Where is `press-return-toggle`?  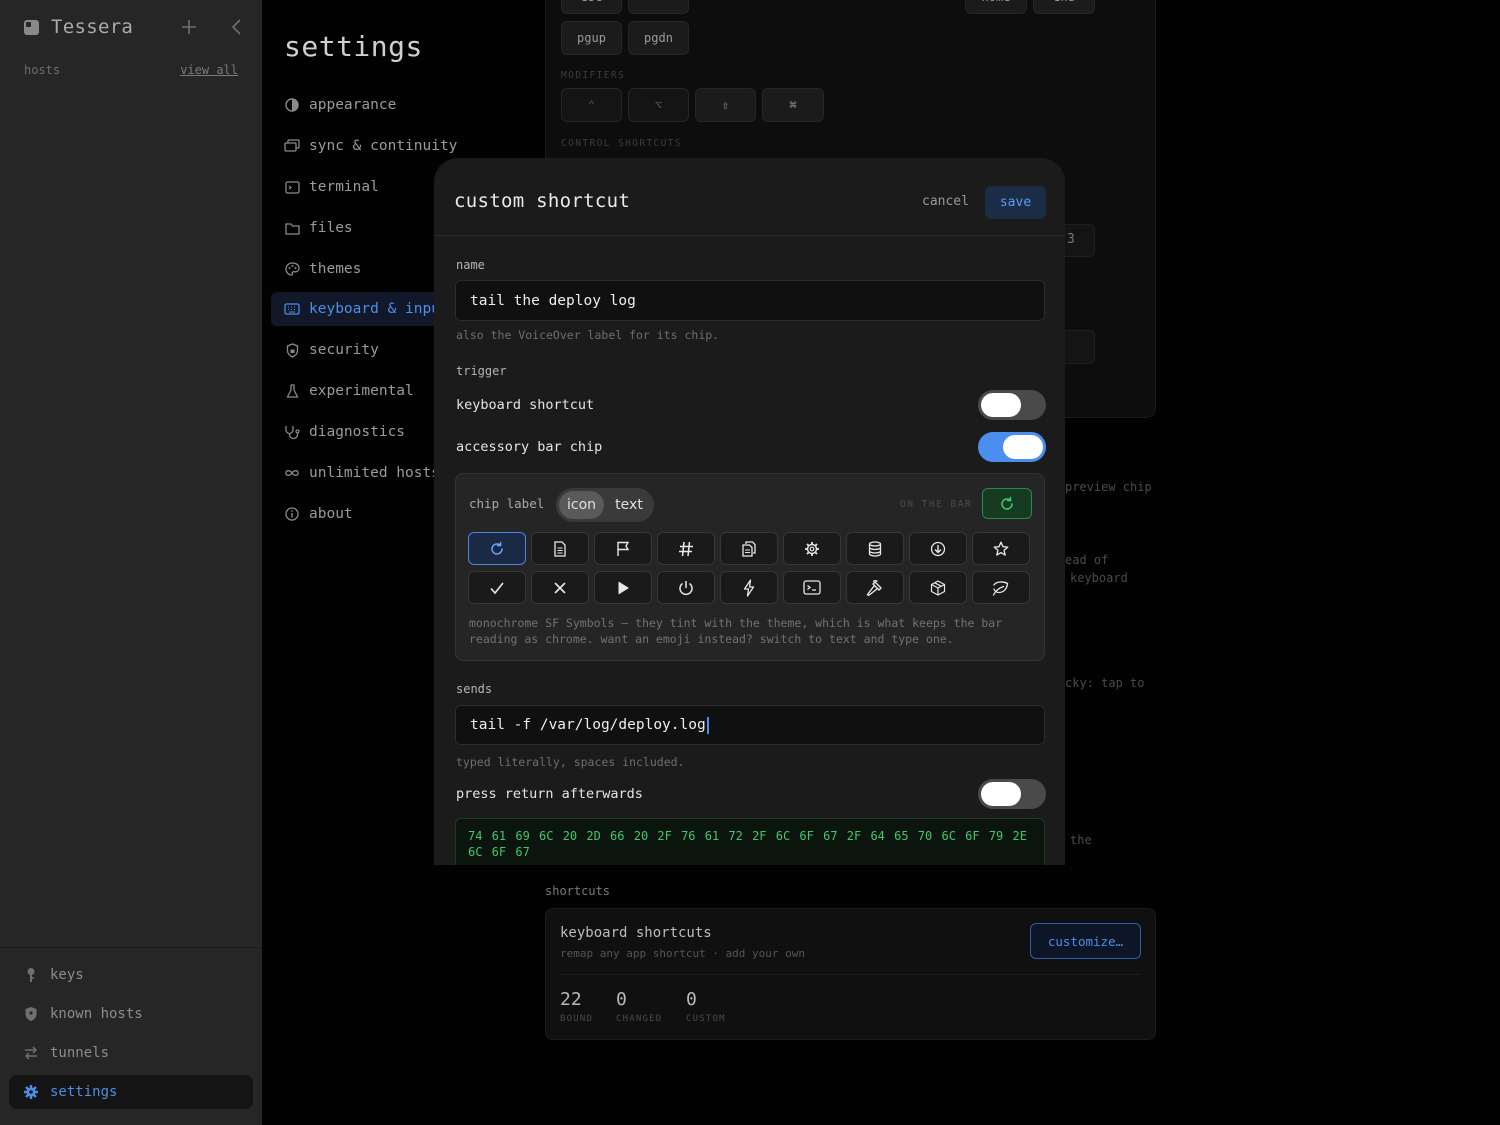 press-return-toggle is located at coordinates (1012, 794).